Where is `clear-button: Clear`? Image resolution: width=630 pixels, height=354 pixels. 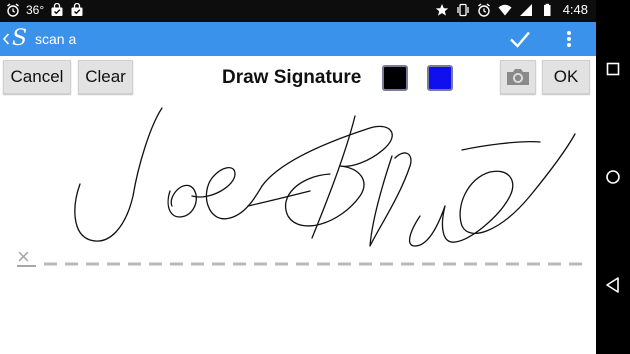 clear-button: Clear is located at coordinates (105, 77).